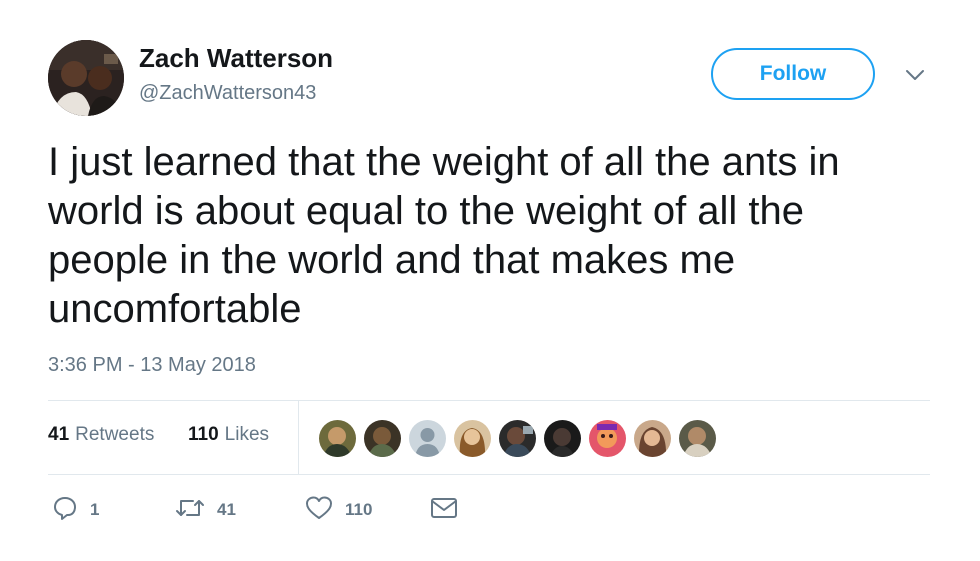 Image resolution: width=980 pixels, height=561 pixels. I want to click on retweets-count: 41, so click(59, 434).